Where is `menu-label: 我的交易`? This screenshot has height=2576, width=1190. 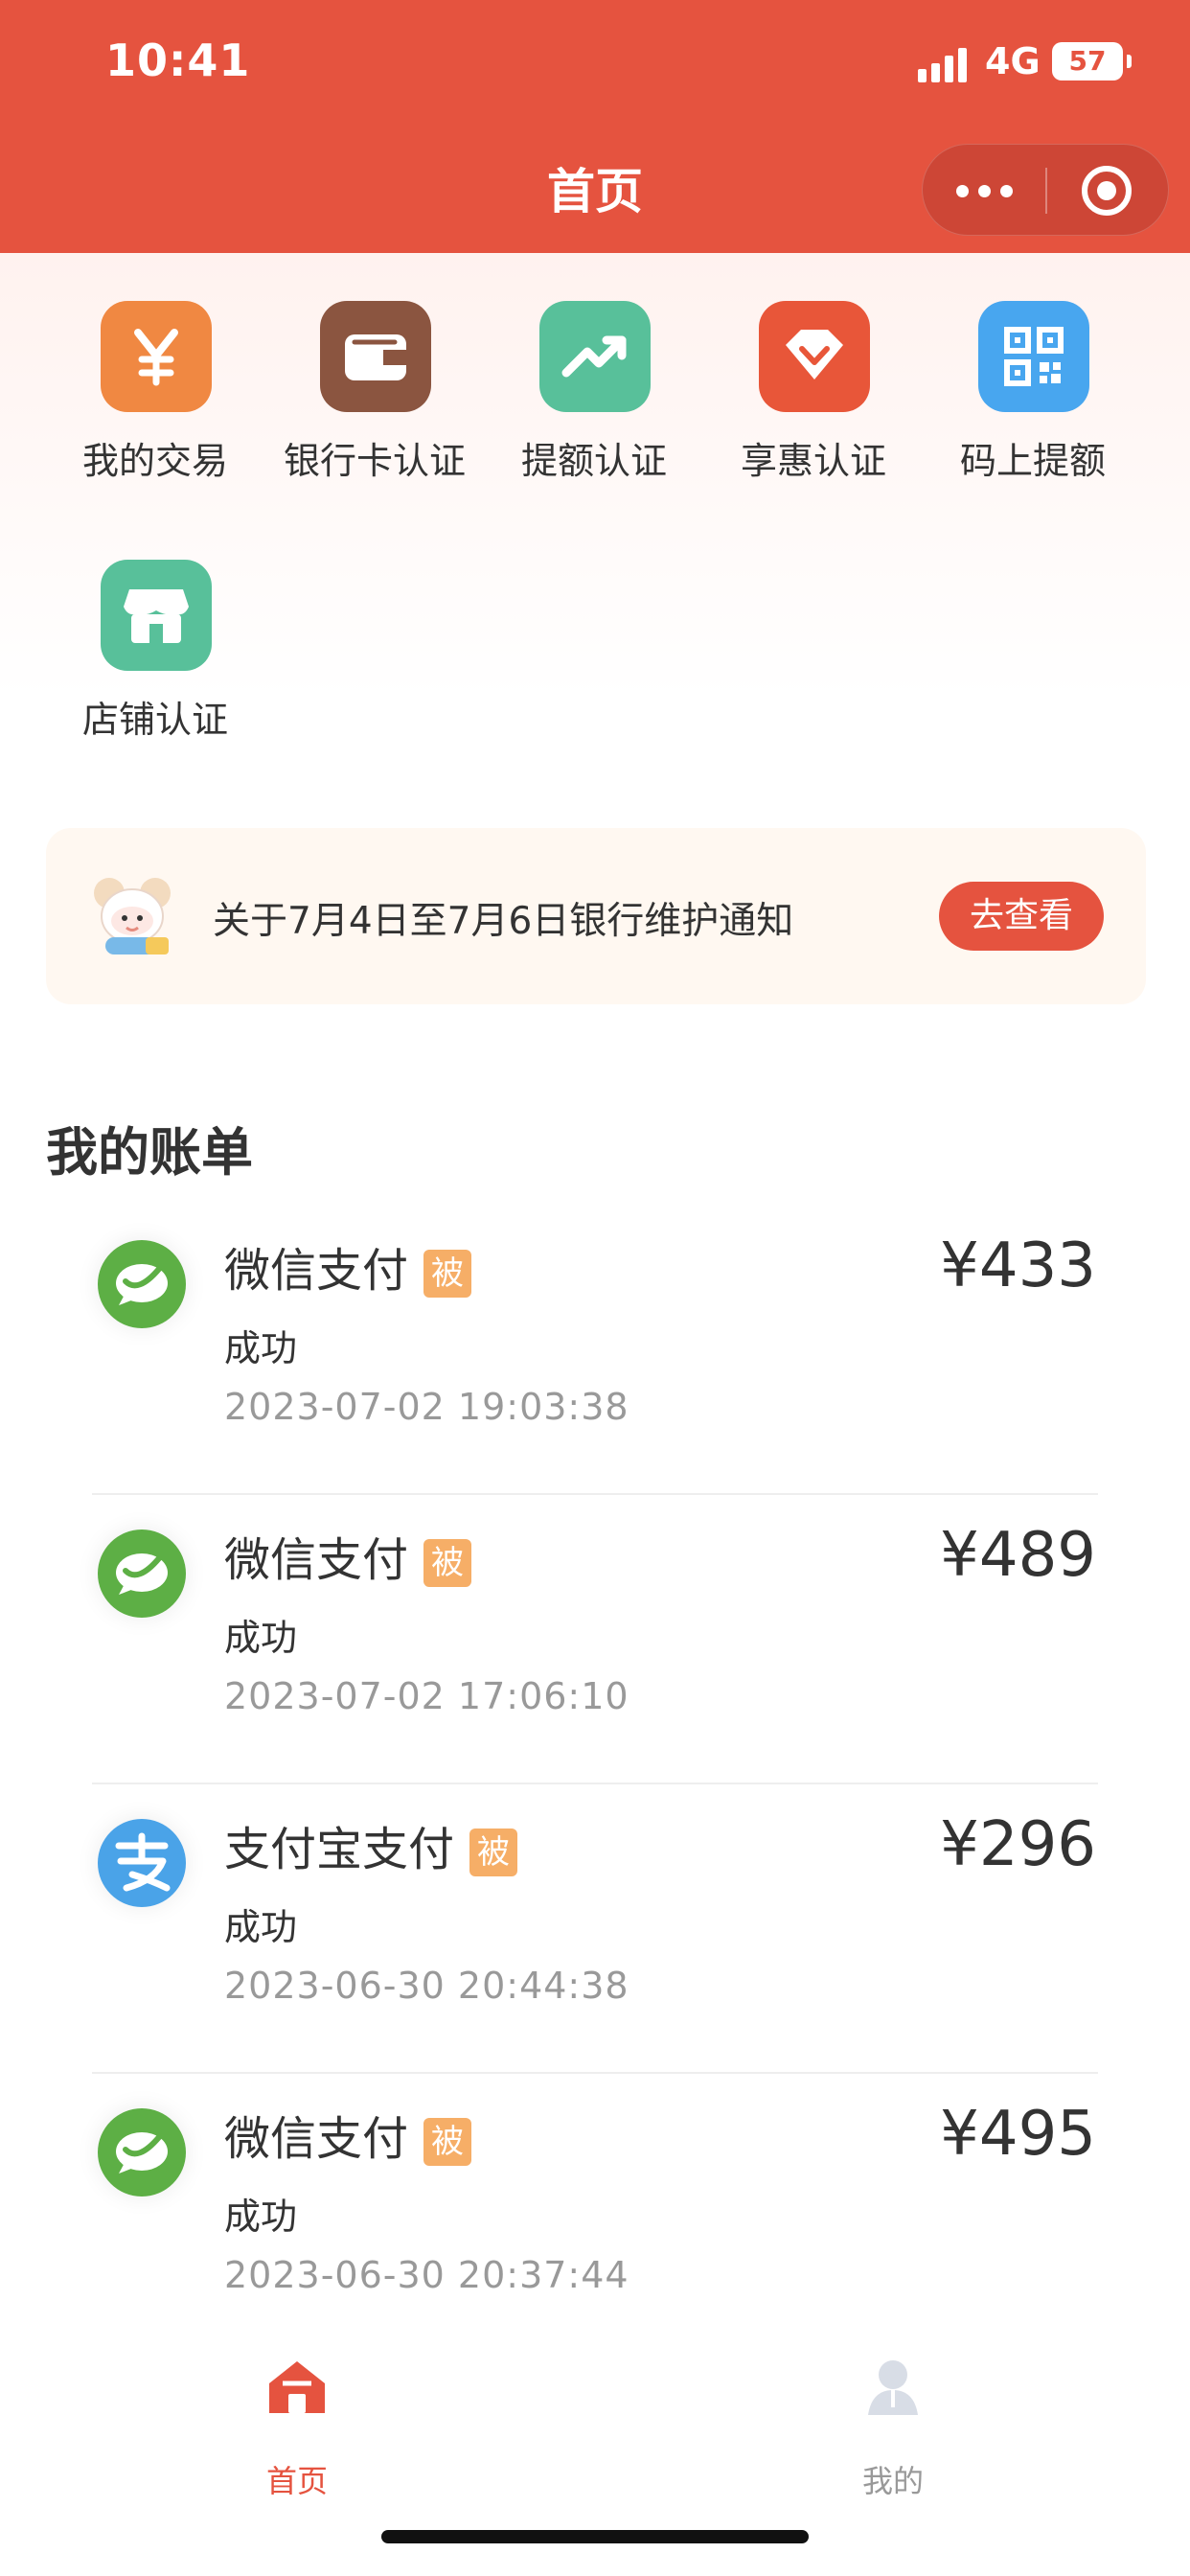 menu-label: 我的交易 is located at coordinates (155, 461).